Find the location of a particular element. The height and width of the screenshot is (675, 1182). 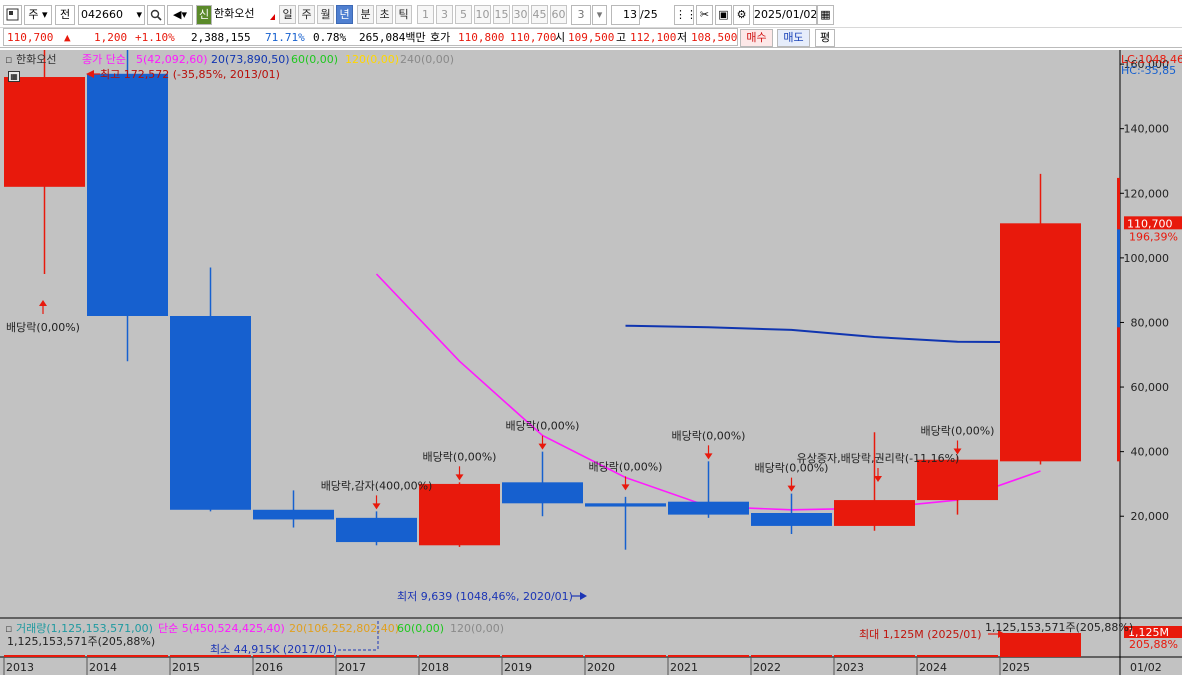

quote-change-pct: +1.10% is located at coordinates (155, 37).